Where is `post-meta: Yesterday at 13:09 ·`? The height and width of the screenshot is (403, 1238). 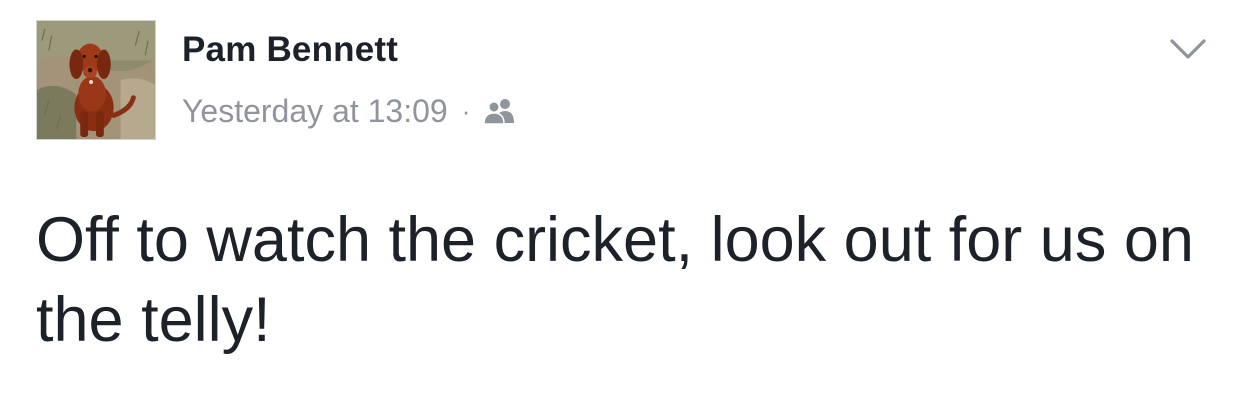
post-meta: Yesterday at 13:09 · is located at coordinates (350, 111).